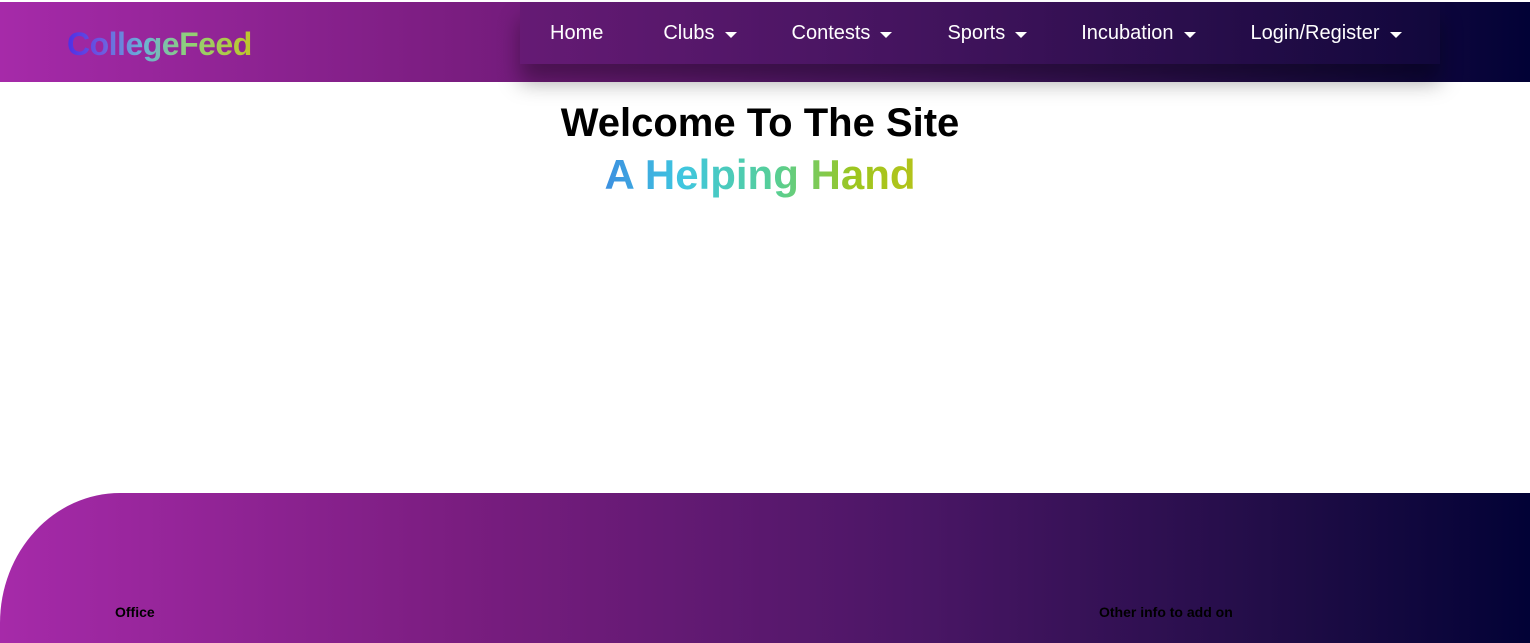 The height and width of the screenshot is (643, 1530). I want to click on nav-item-label: Home, so click(577, 33).